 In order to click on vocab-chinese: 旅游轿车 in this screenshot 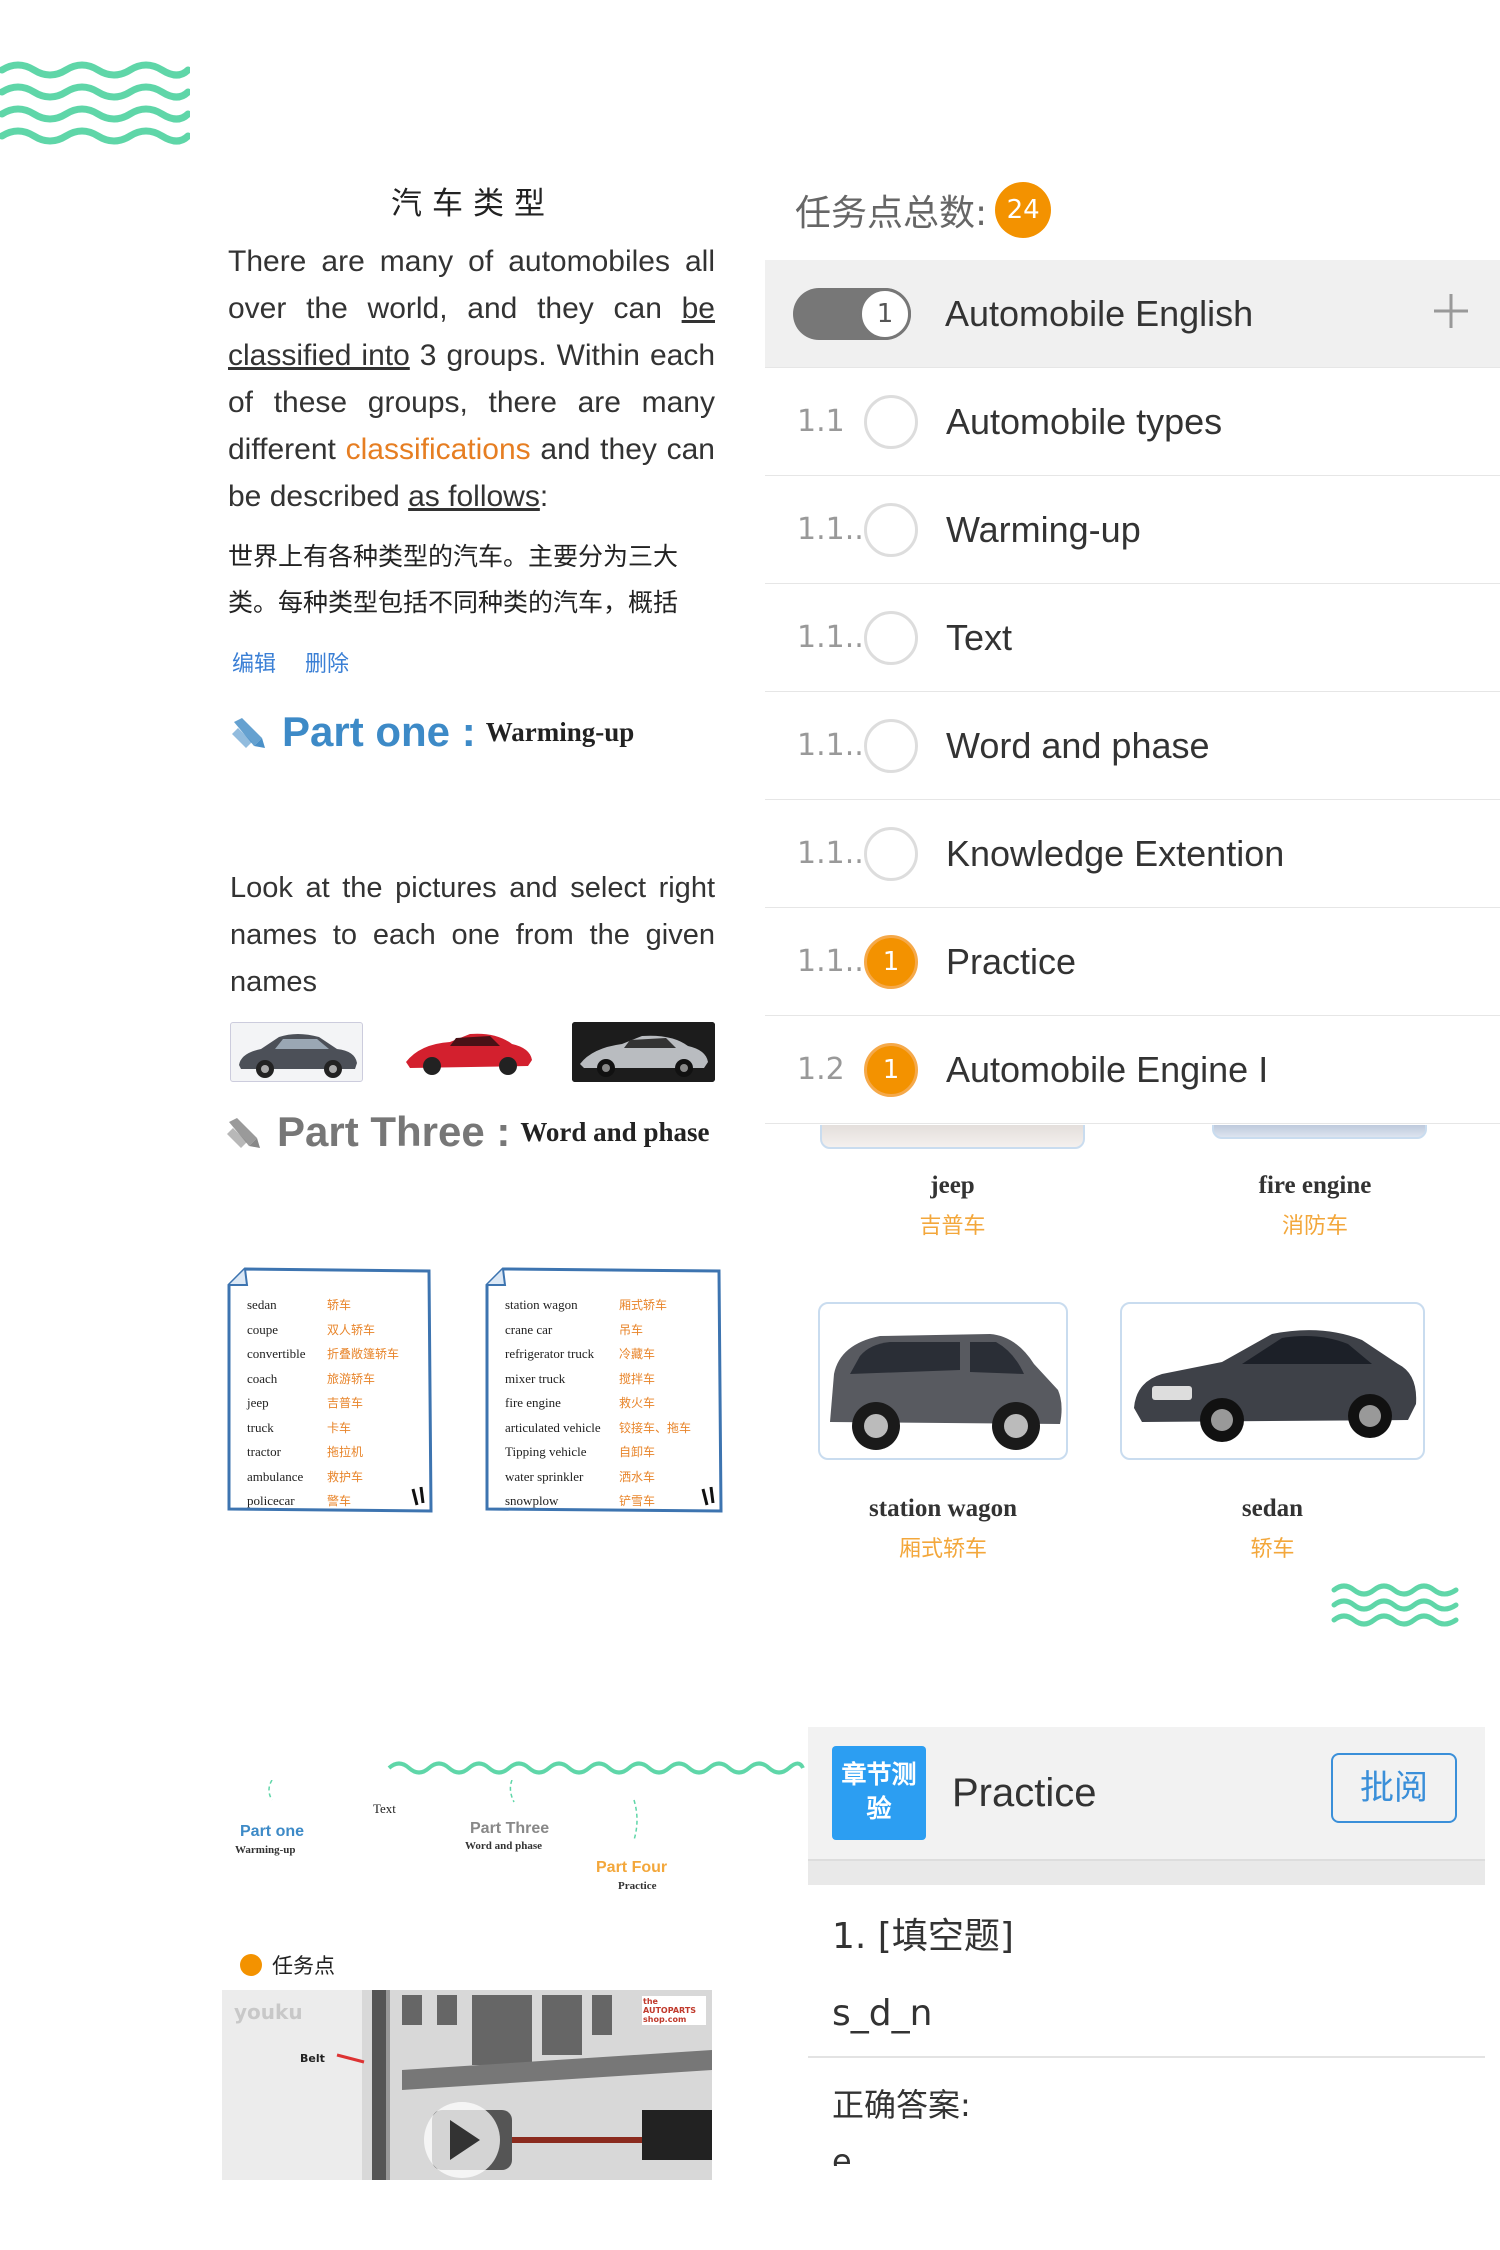, I will do `click(351, 1378)`.